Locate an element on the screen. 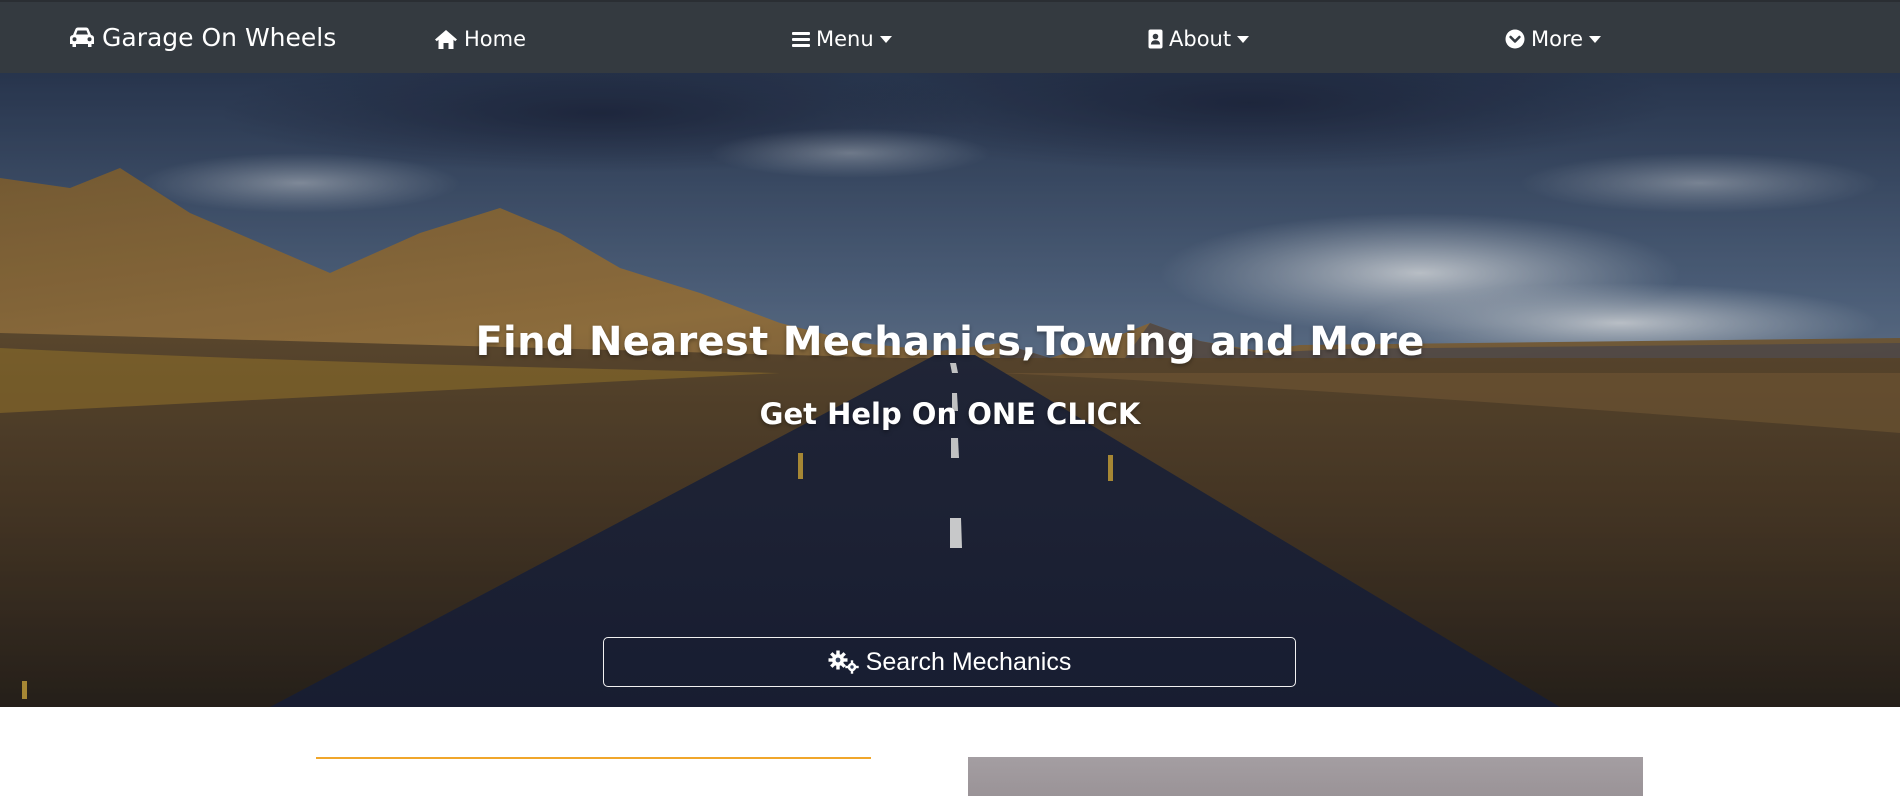 This screenshot has width=1900, height=796. gears-icon is located at coordinates (843, 662).